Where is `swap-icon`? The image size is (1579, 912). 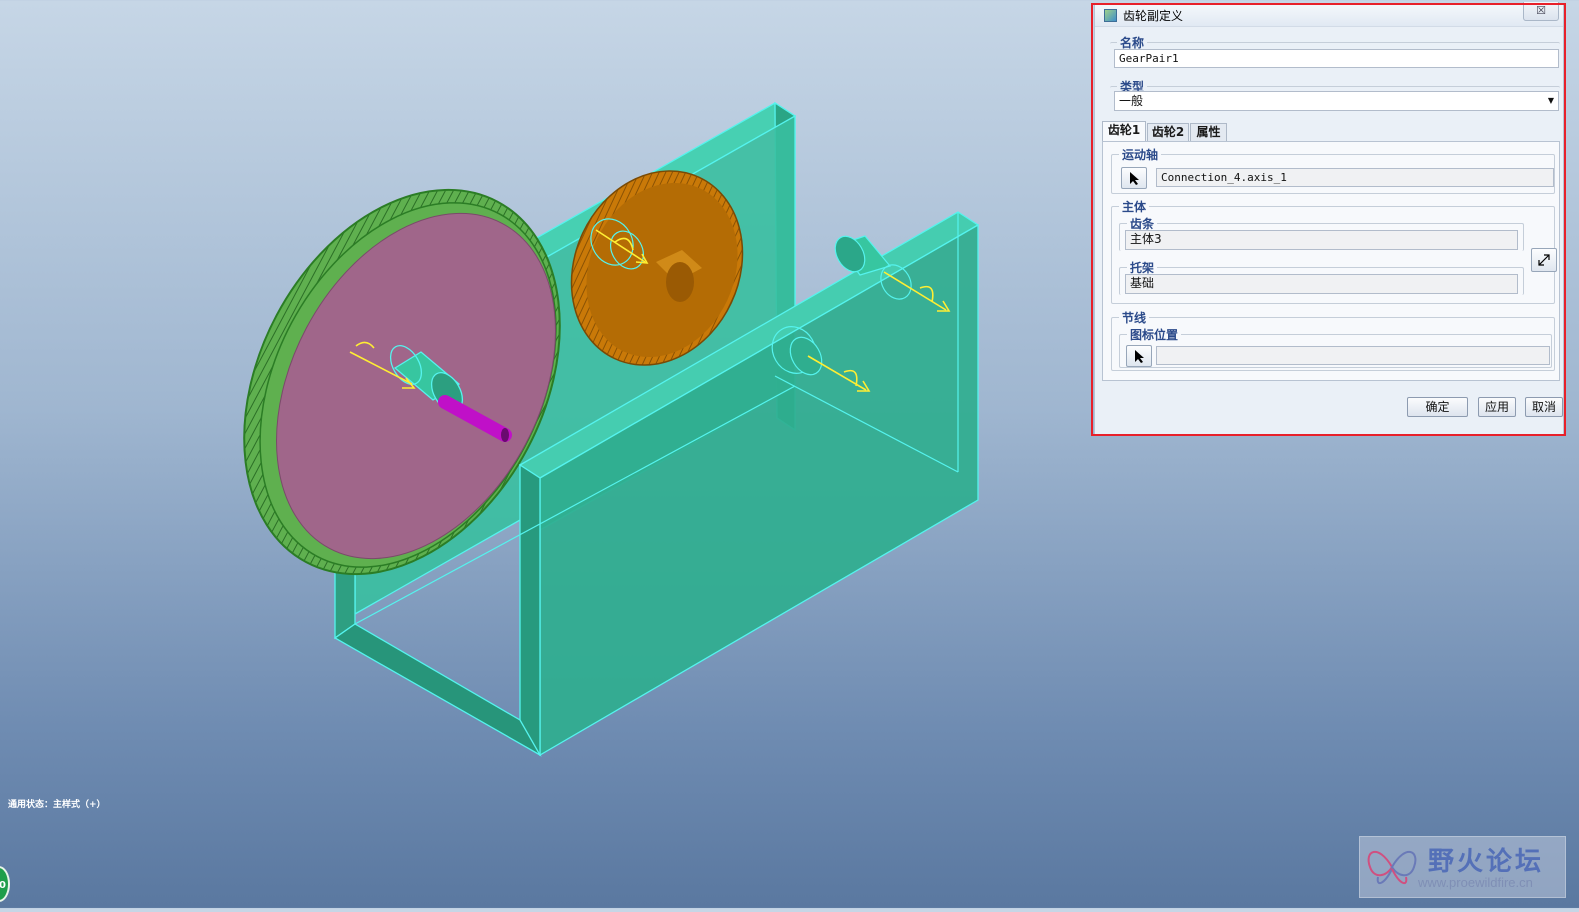
swap-icon is located at coordinates (1544, 260).